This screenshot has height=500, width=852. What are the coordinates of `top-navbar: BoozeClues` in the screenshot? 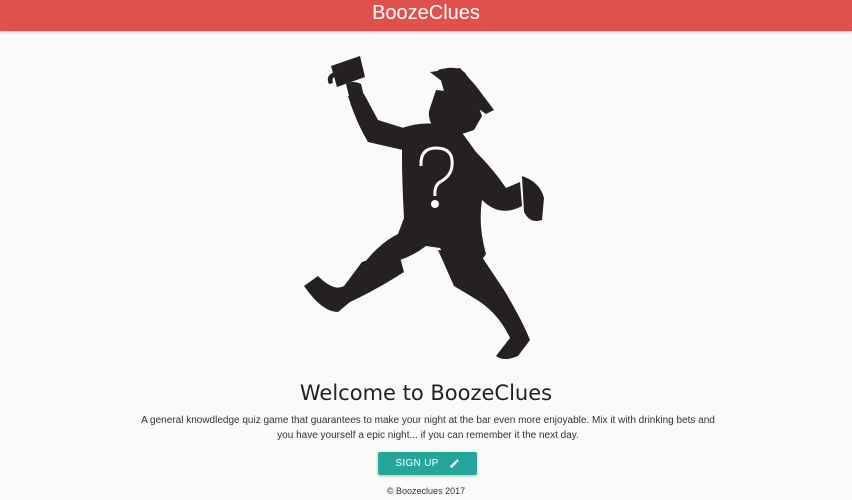 It's located at (426, 15).